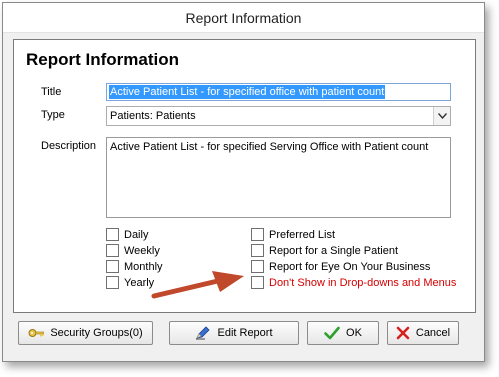 The image size is (499, 377). Describe the element at coordinates (51, 92) in the screenshot. I see `title-label: Title` at that location.